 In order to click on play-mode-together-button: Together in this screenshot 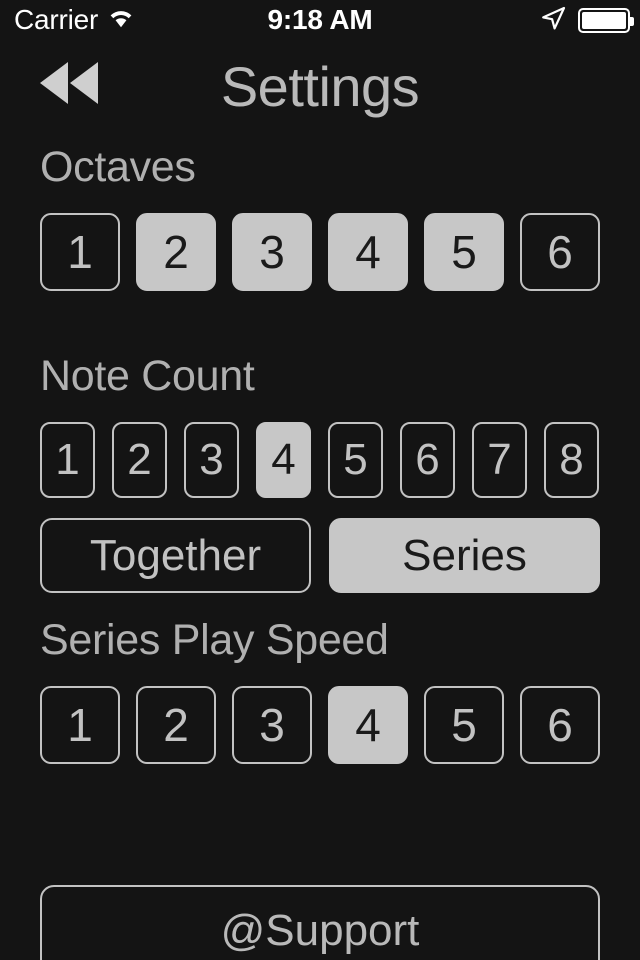, I will do `click(175, 555)`.